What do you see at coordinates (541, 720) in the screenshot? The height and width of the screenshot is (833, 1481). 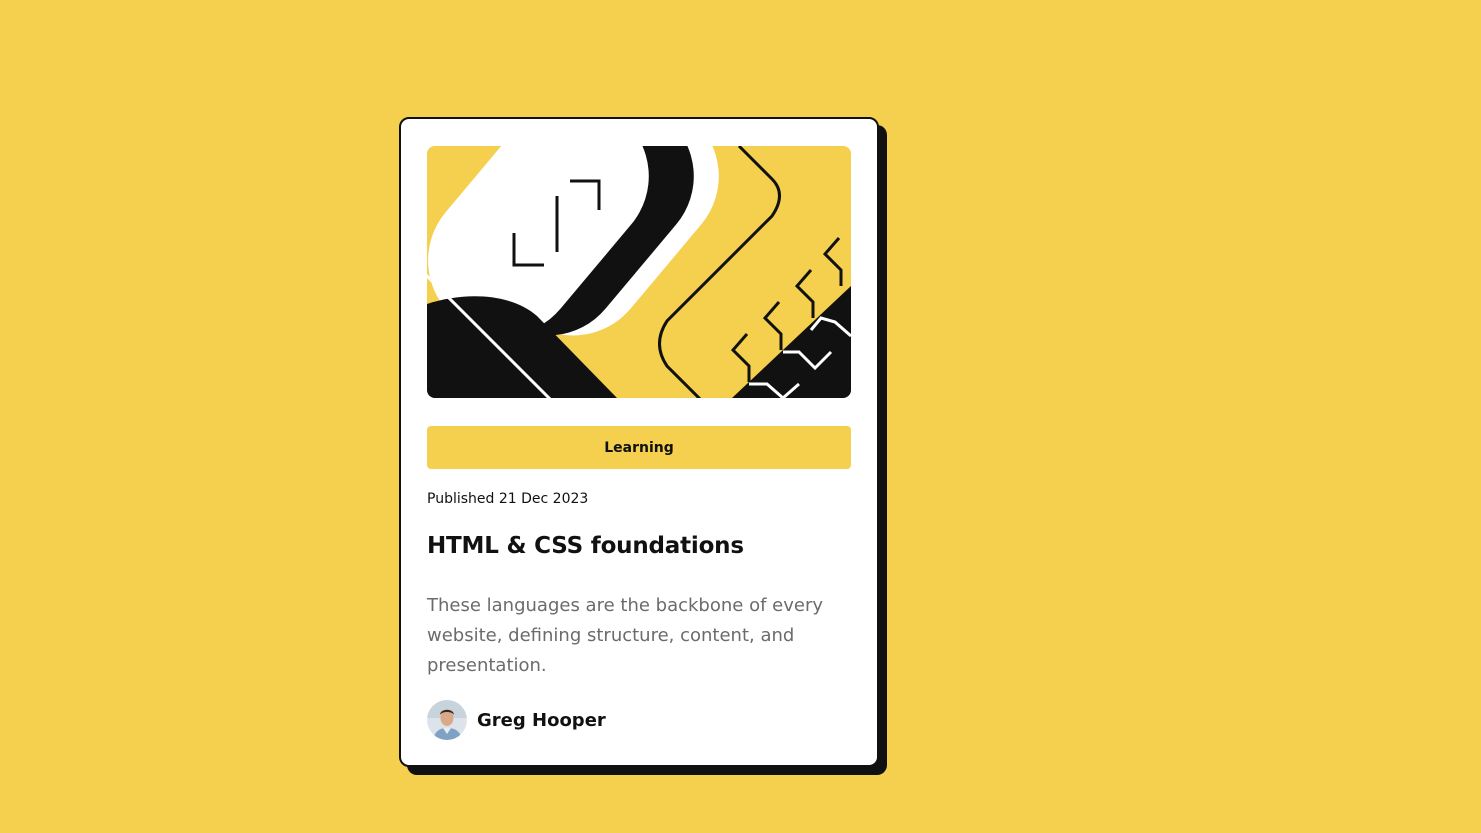 I see `author-name: Greg Hooper` at bounding box center [541, 720].